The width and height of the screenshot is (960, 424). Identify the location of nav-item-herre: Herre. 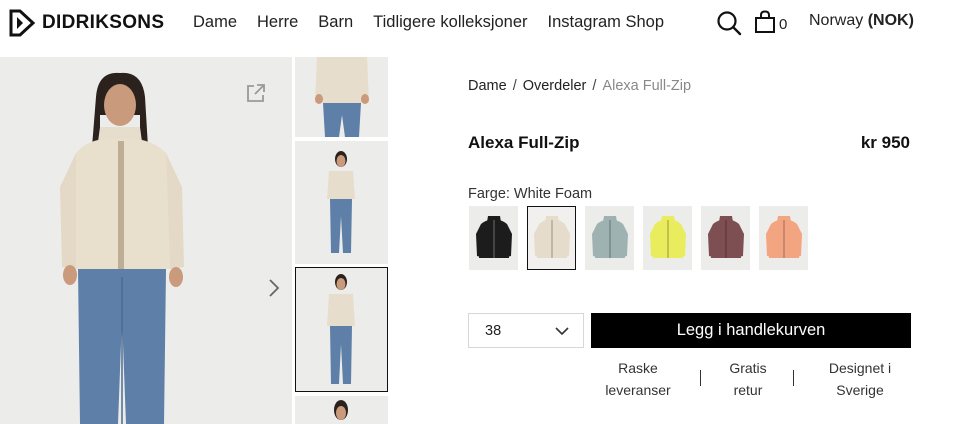
(277, 22).